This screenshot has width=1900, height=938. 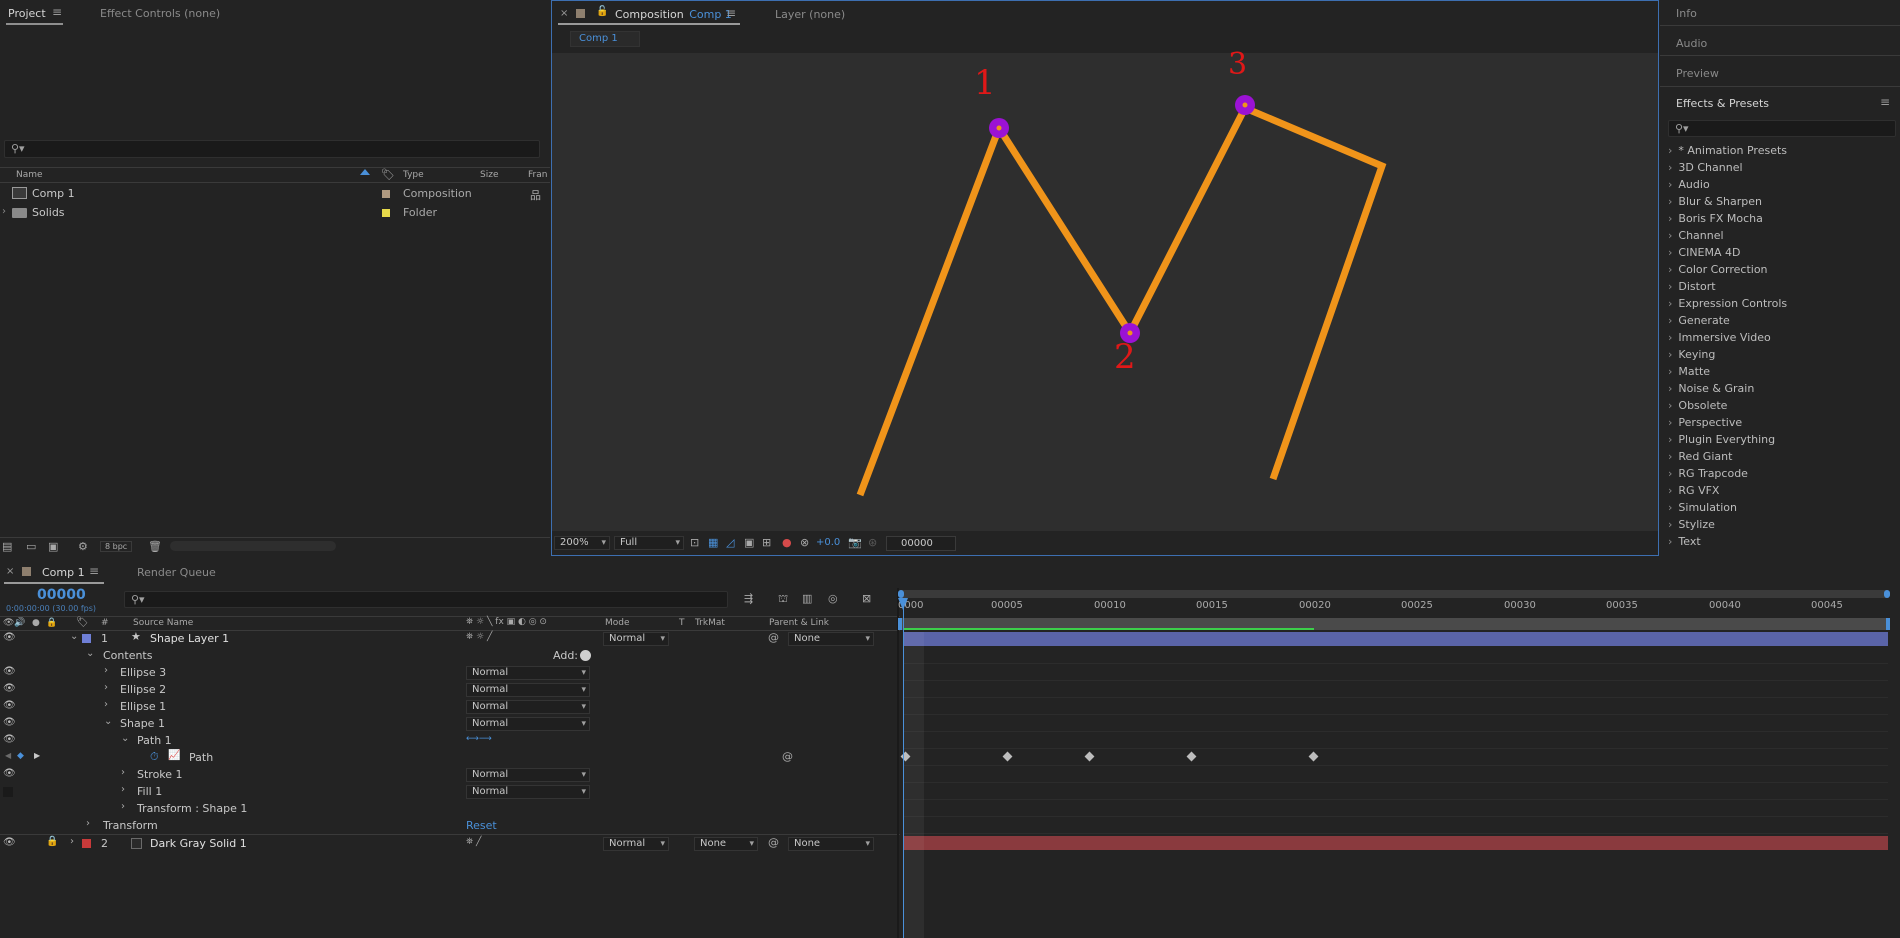 I want to click on effects-item: › Blur & Sharpen, so click(x=1715, y=201).